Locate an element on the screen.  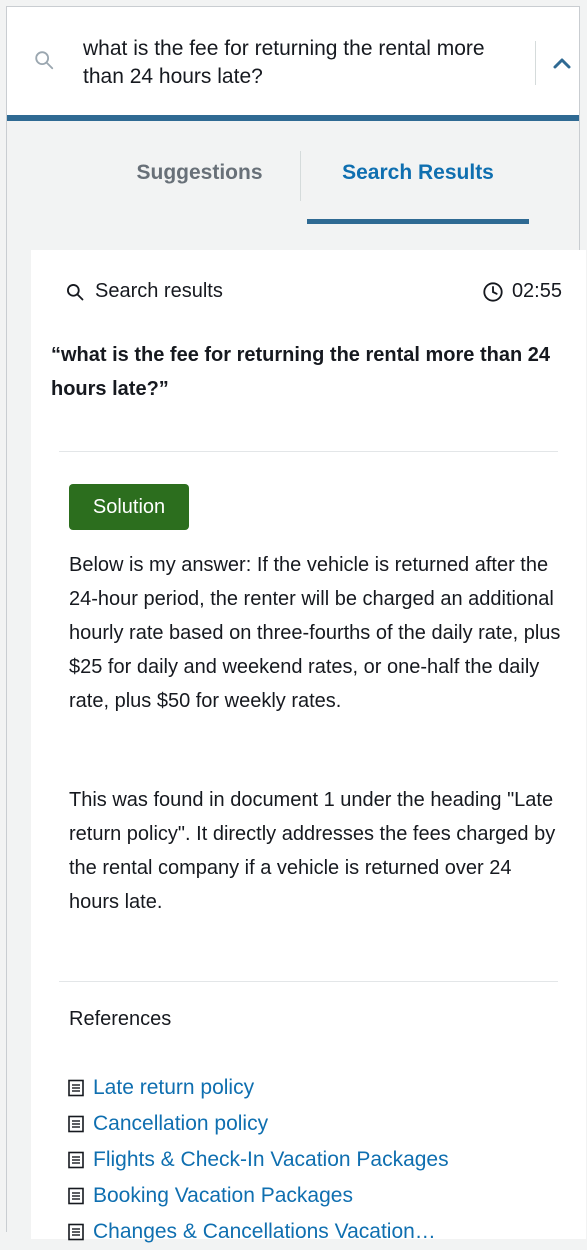
reference-link: Cancellation policy is located at coordinates (258, 1124).